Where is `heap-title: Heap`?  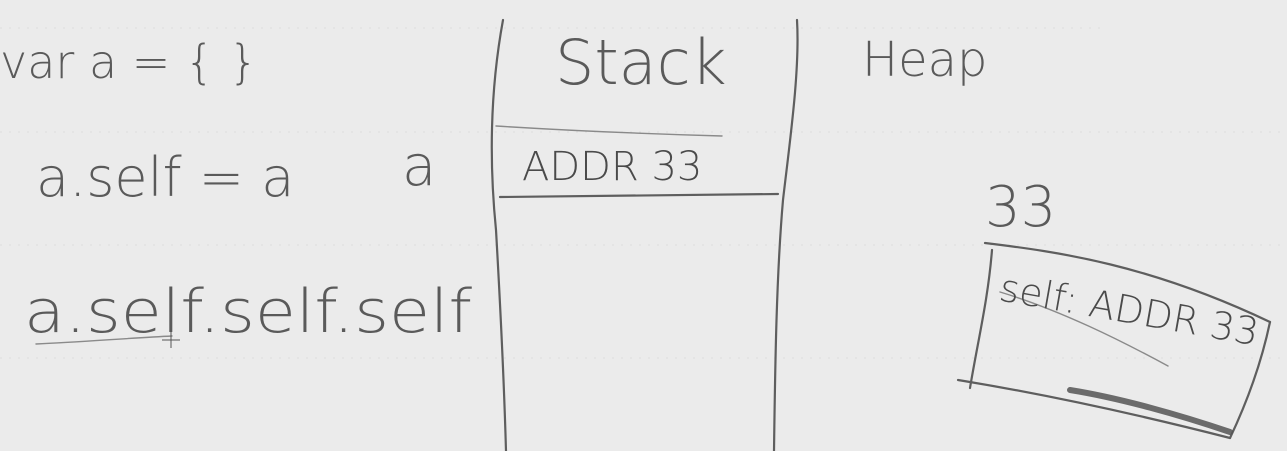
heap-title: Heap is located at coordinates (925, 60).